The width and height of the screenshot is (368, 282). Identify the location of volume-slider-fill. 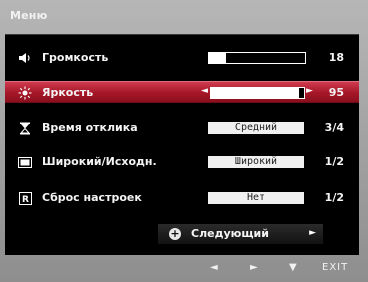
(217, 58).